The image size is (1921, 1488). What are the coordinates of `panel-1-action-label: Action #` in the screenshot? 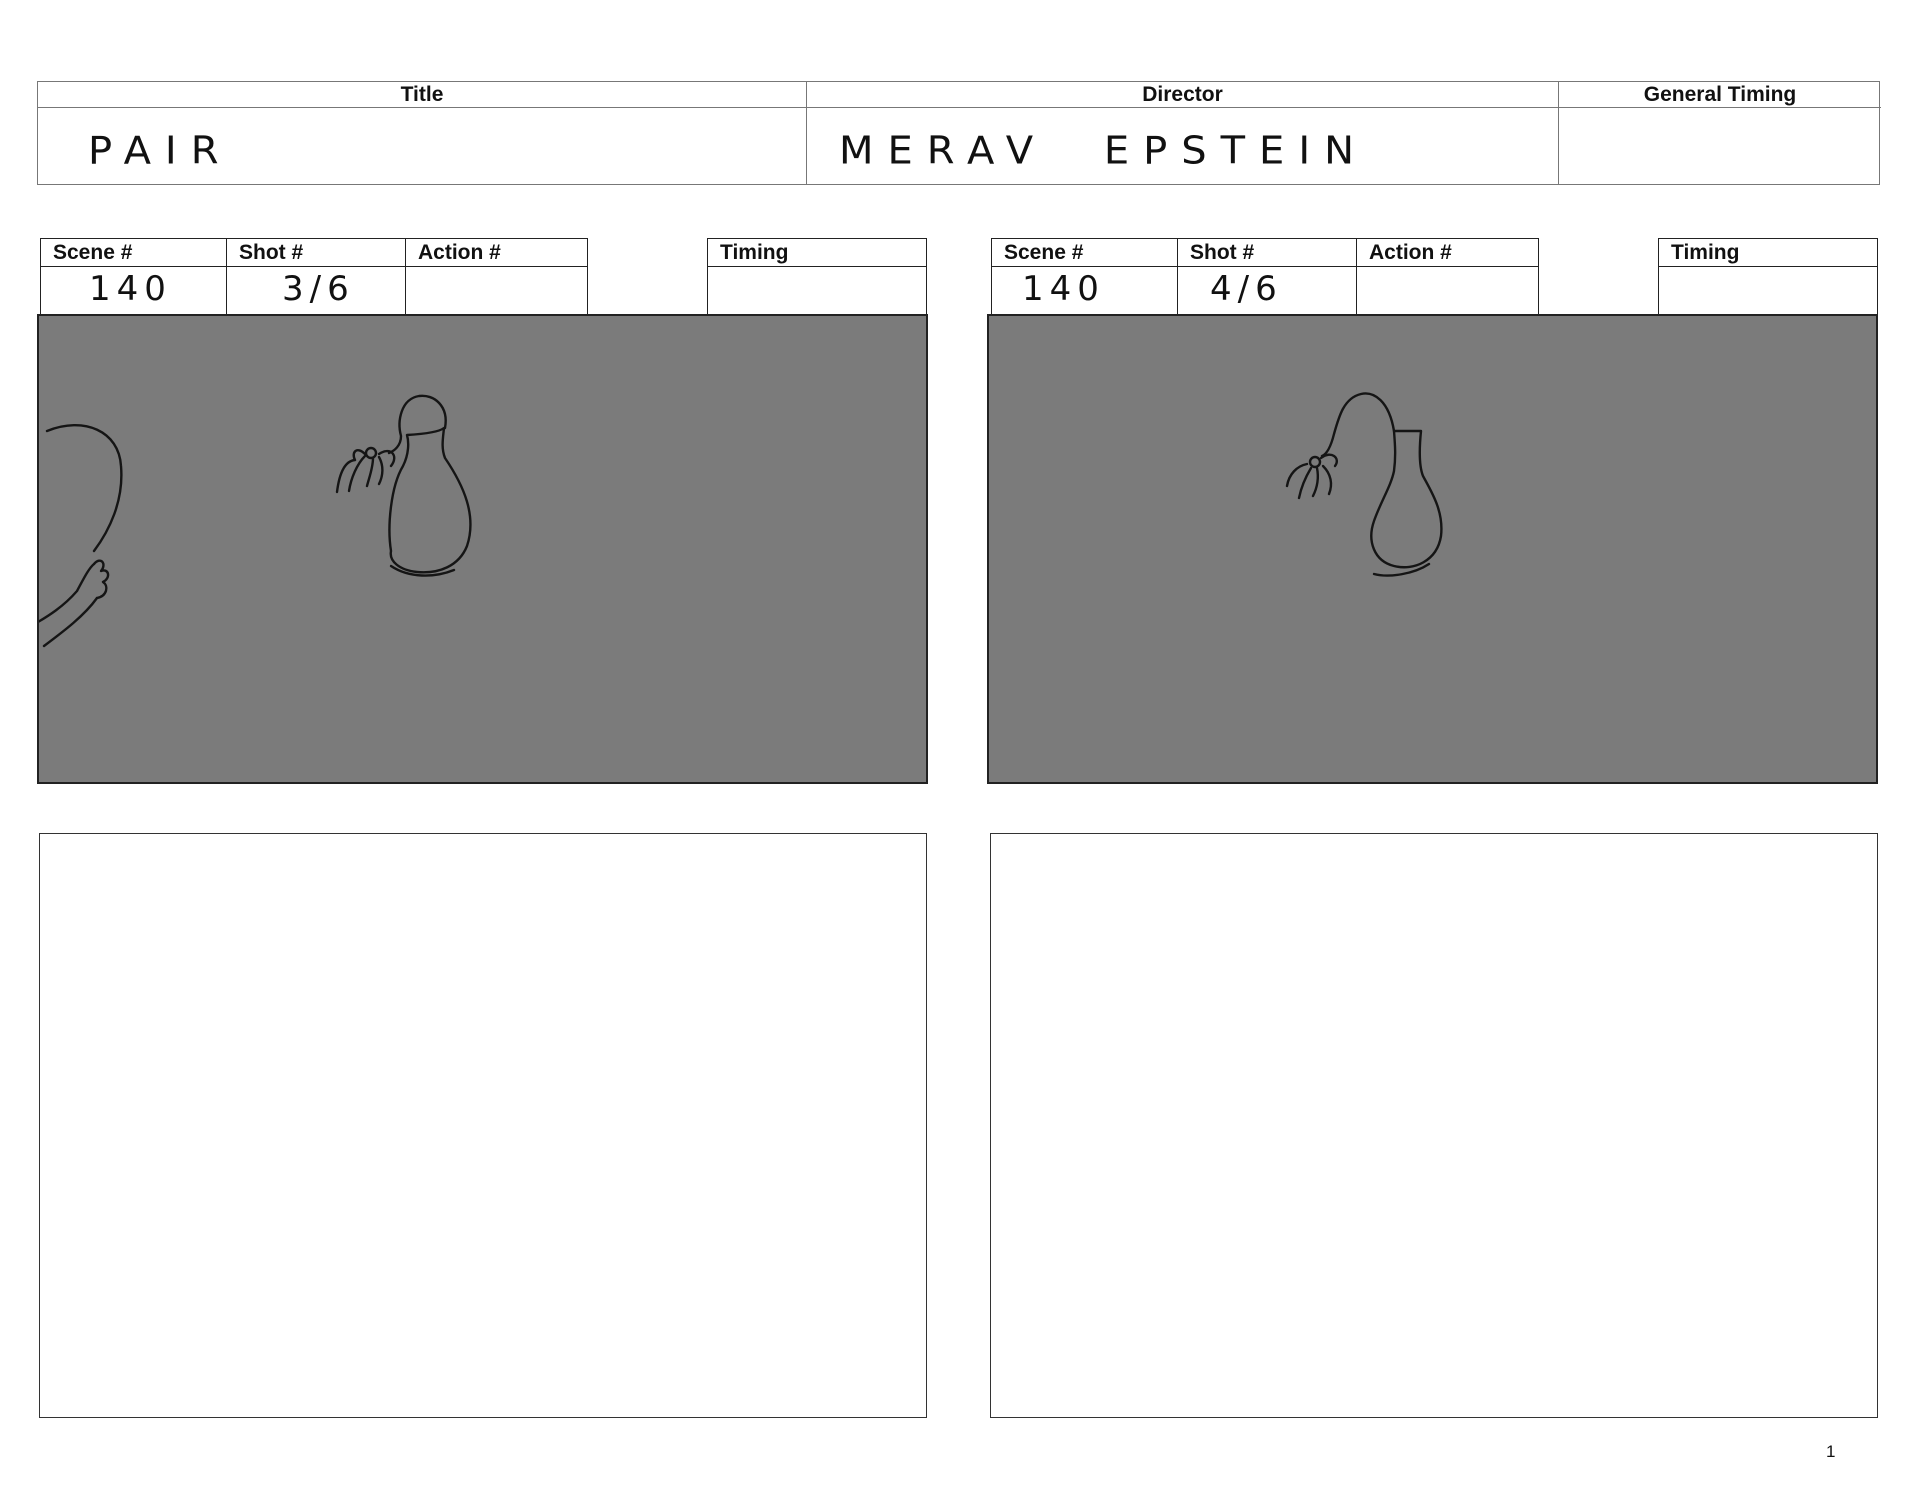 It's located at (496, 253).